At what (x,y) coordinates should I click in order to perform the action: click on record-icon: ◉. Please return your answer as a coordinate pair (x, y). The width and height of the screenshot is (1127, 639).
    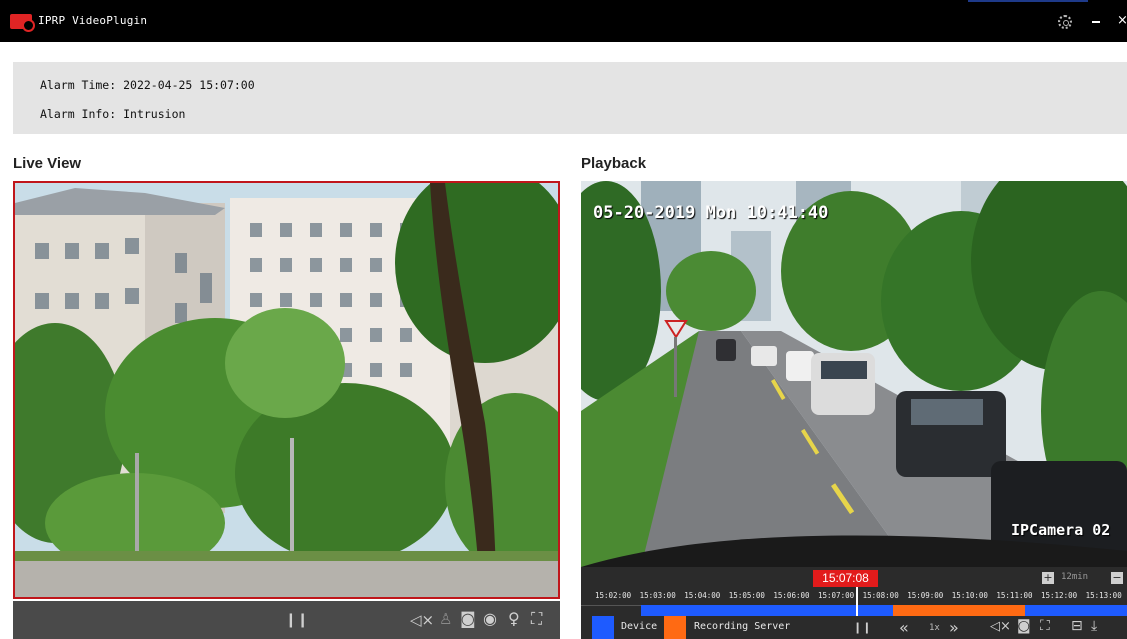
    Looking at the image, I should click on (490, 618).